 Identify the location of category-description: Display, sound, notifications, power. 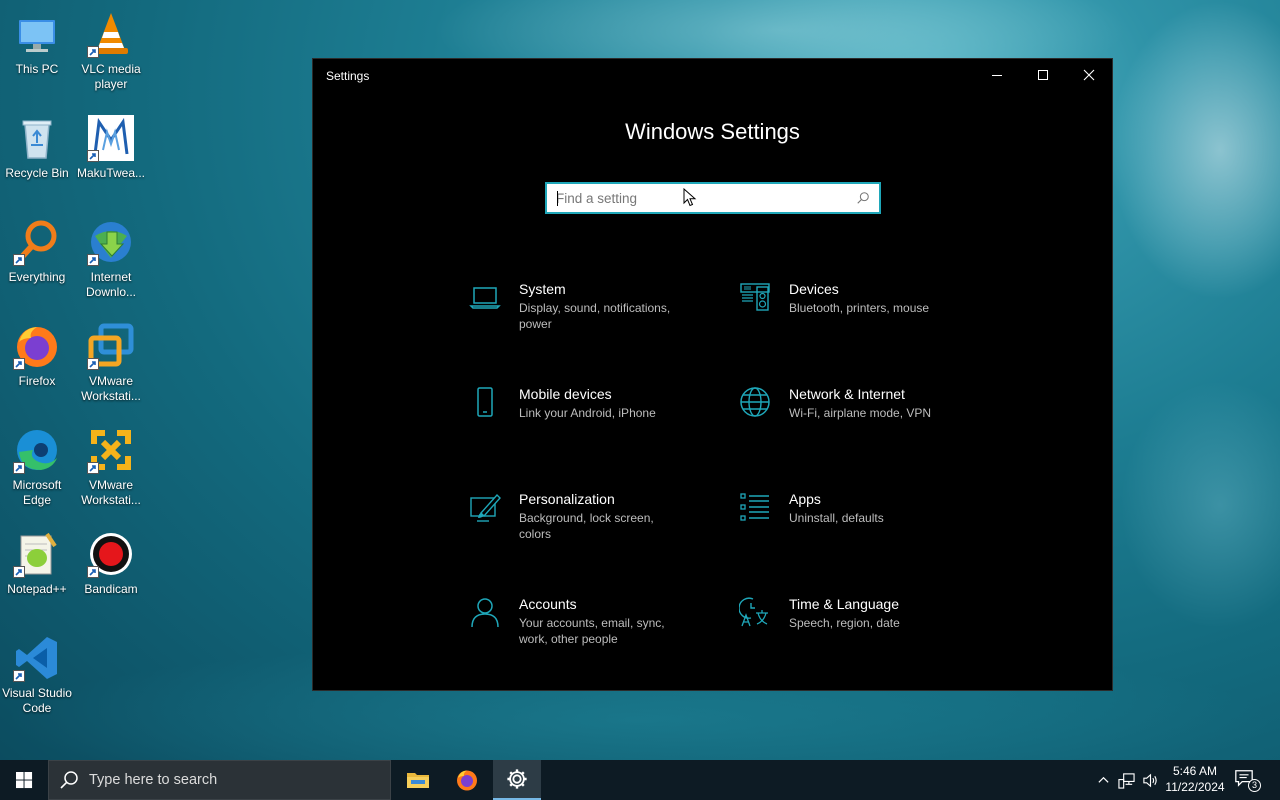
(595, 316).